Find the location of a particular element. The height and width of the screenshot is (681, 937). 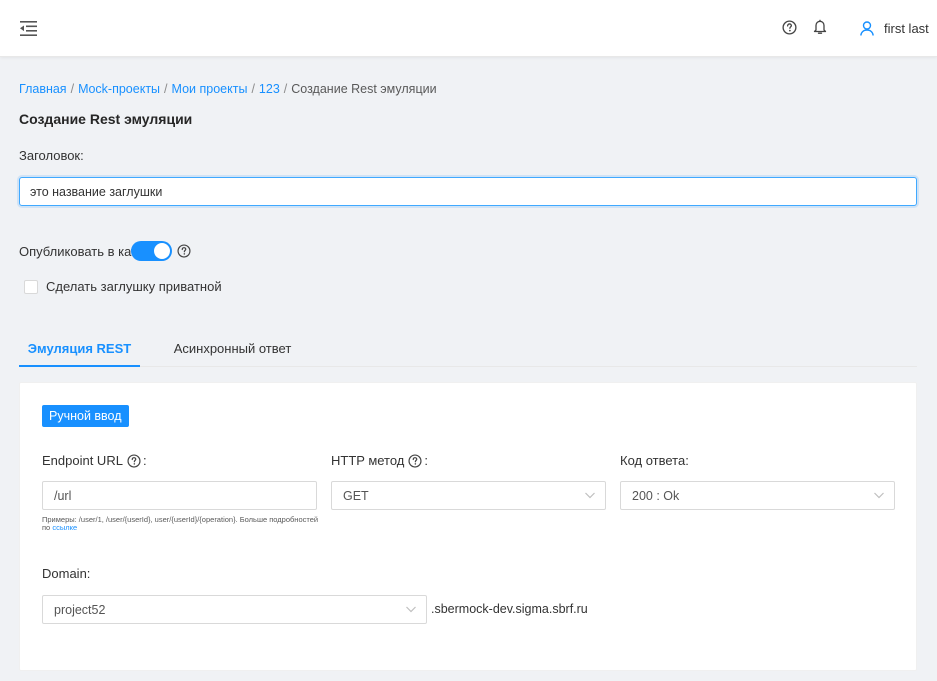

endpoint-label-text: Endpoint URL is located at coordinates (82, 460).